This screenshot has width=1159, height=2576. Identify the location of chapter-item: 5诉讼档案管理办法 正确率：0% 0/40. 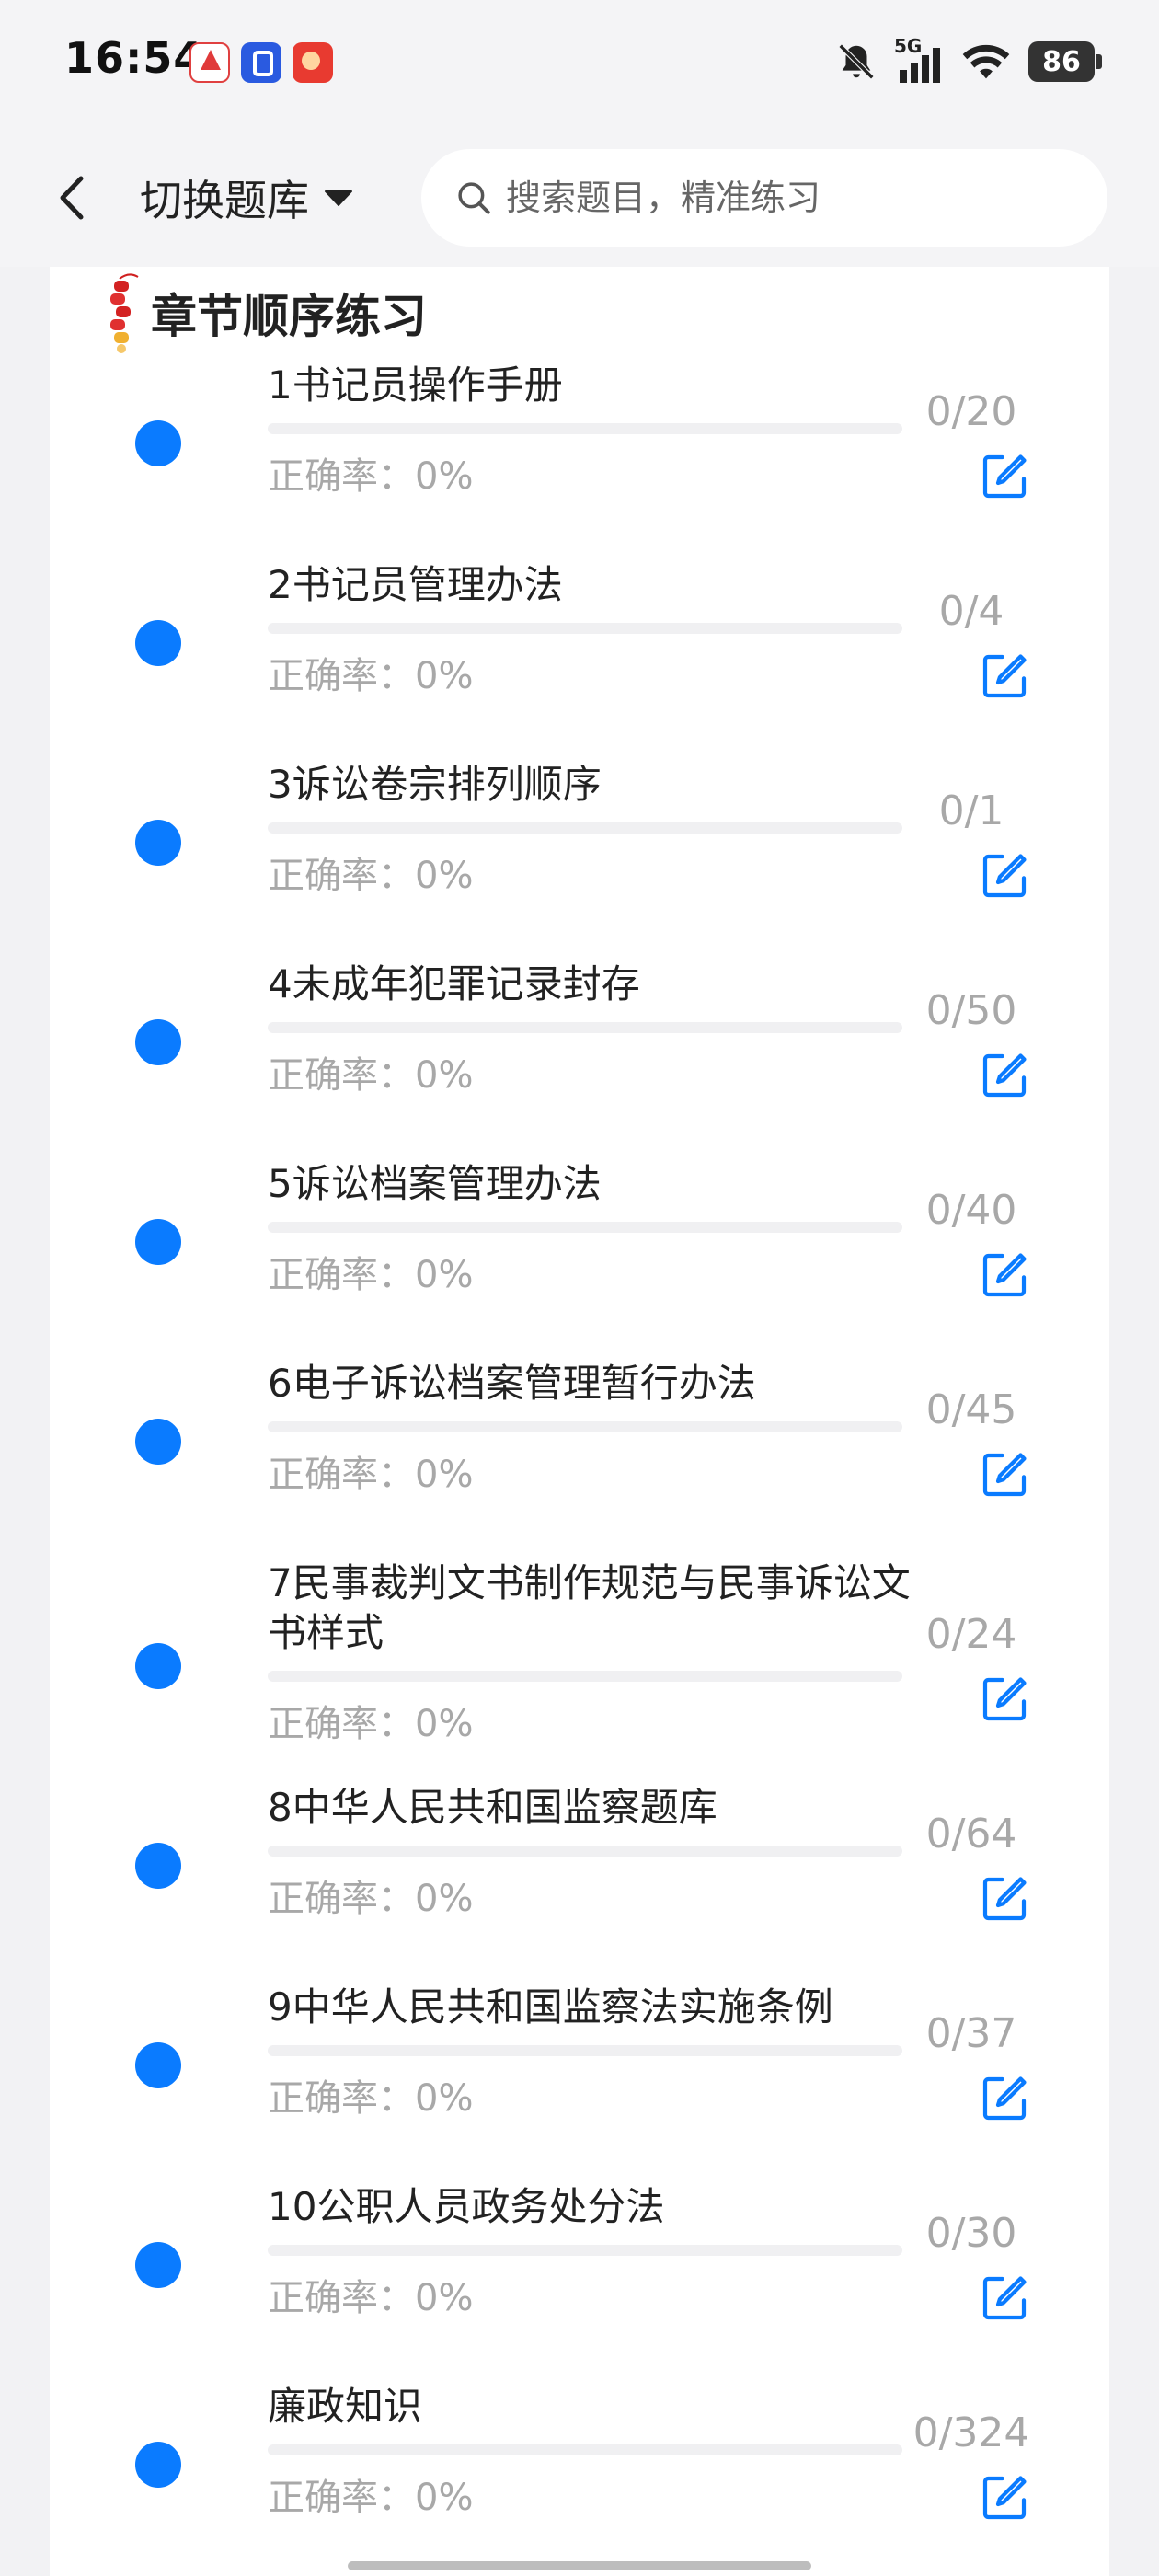
(579, 1262).